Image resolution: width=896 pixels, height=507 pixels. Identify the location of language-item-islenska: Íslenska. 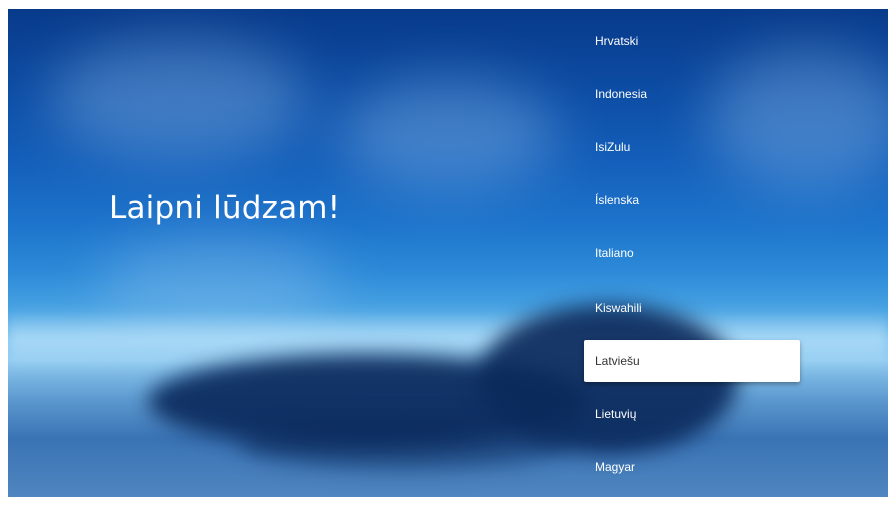
(692, 200).